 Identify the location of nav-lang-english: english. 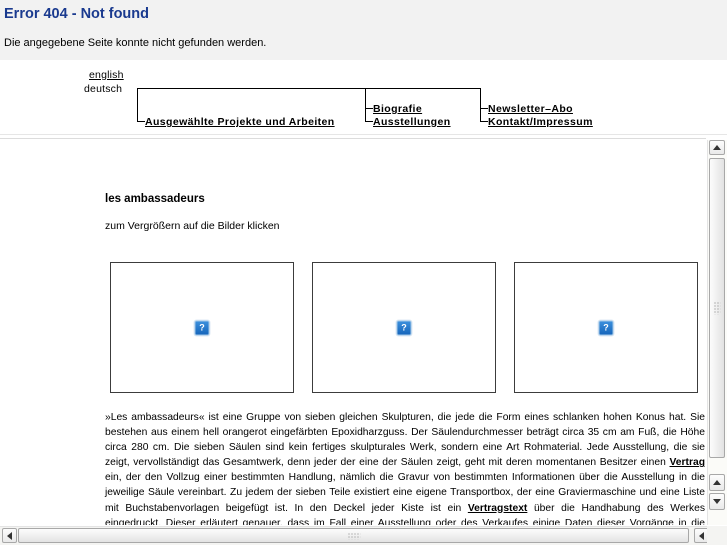
(106, 75).